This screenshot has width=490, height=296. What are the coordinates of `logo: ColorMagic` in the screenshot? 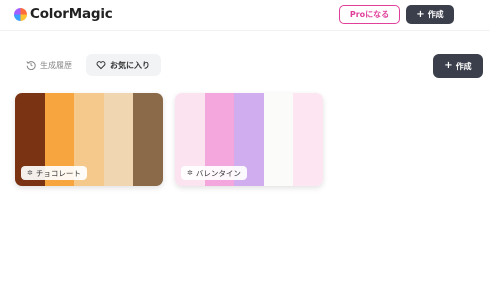 It's located at (63, 14).